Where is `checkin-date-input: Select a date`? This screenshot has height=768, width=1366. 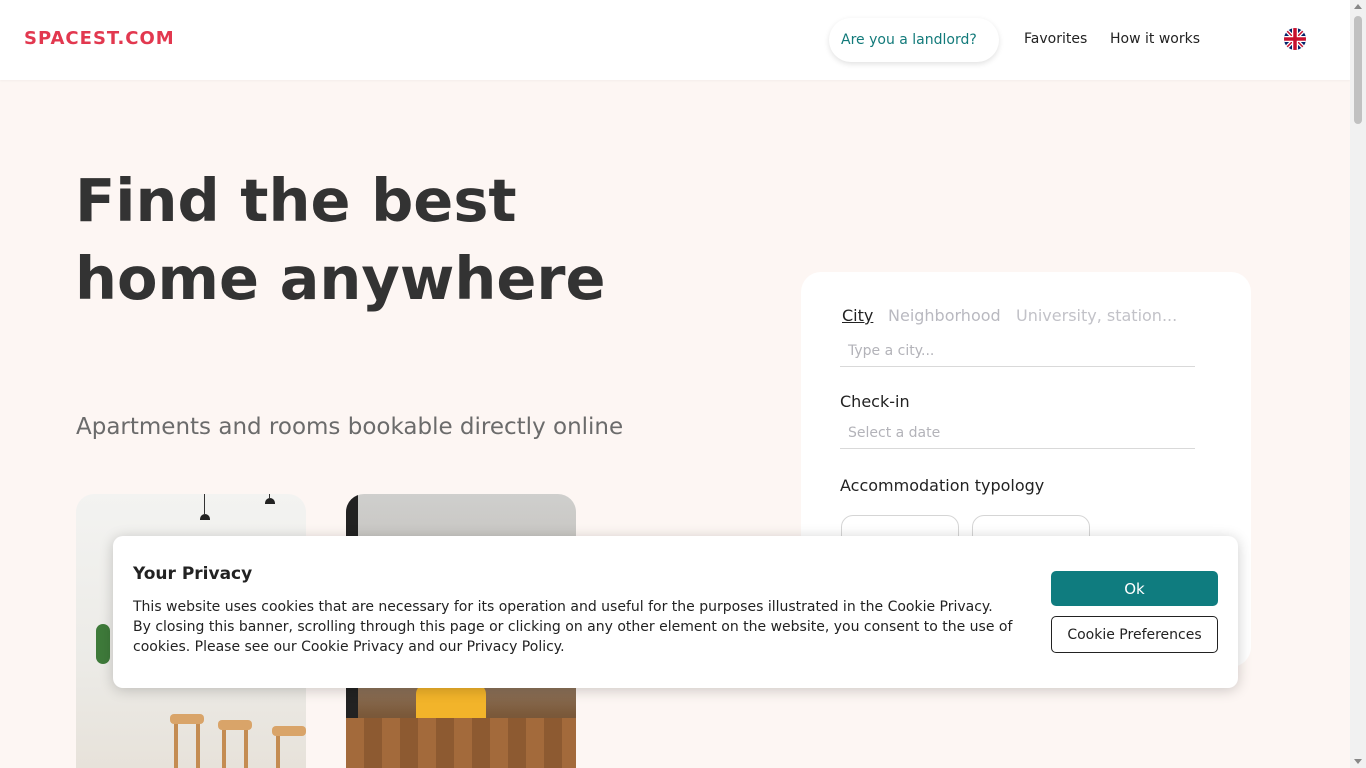
checkin-date-input: Select a date is located at coordinates (1017, 433).